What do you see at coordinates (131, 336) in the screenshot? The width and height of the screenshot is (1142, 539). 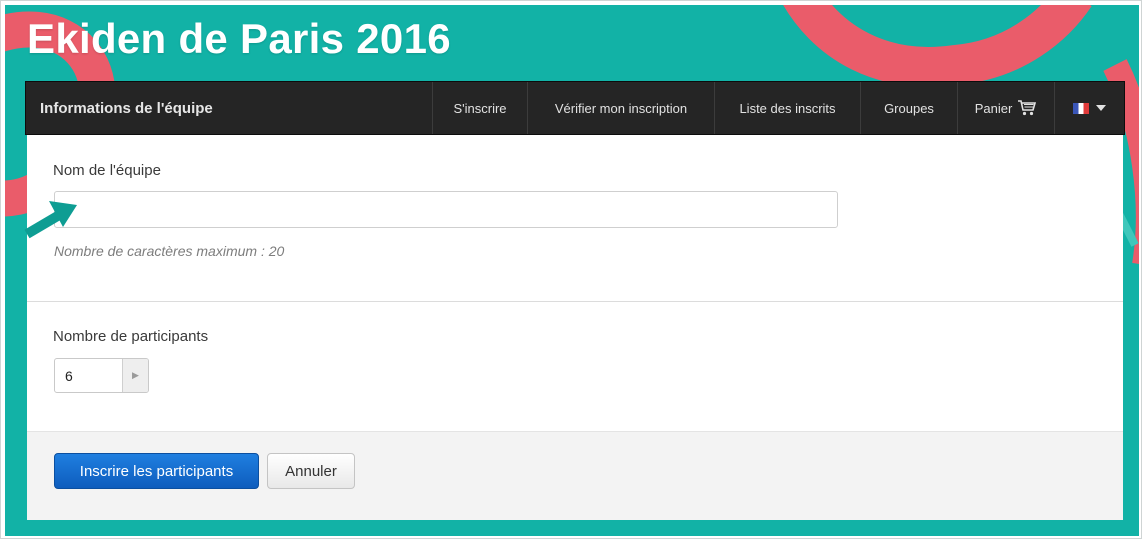 I see `participants-count-label: Nombre de participants` at bounding box center [131, 336].